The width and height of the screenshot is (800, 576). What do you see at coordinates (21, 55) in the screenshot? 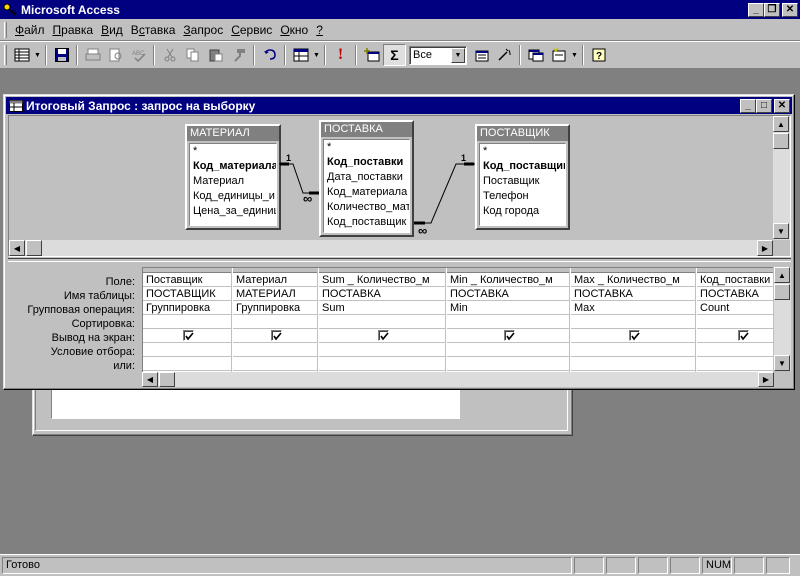
I see `view-icon` at bounding box center [21, 55].